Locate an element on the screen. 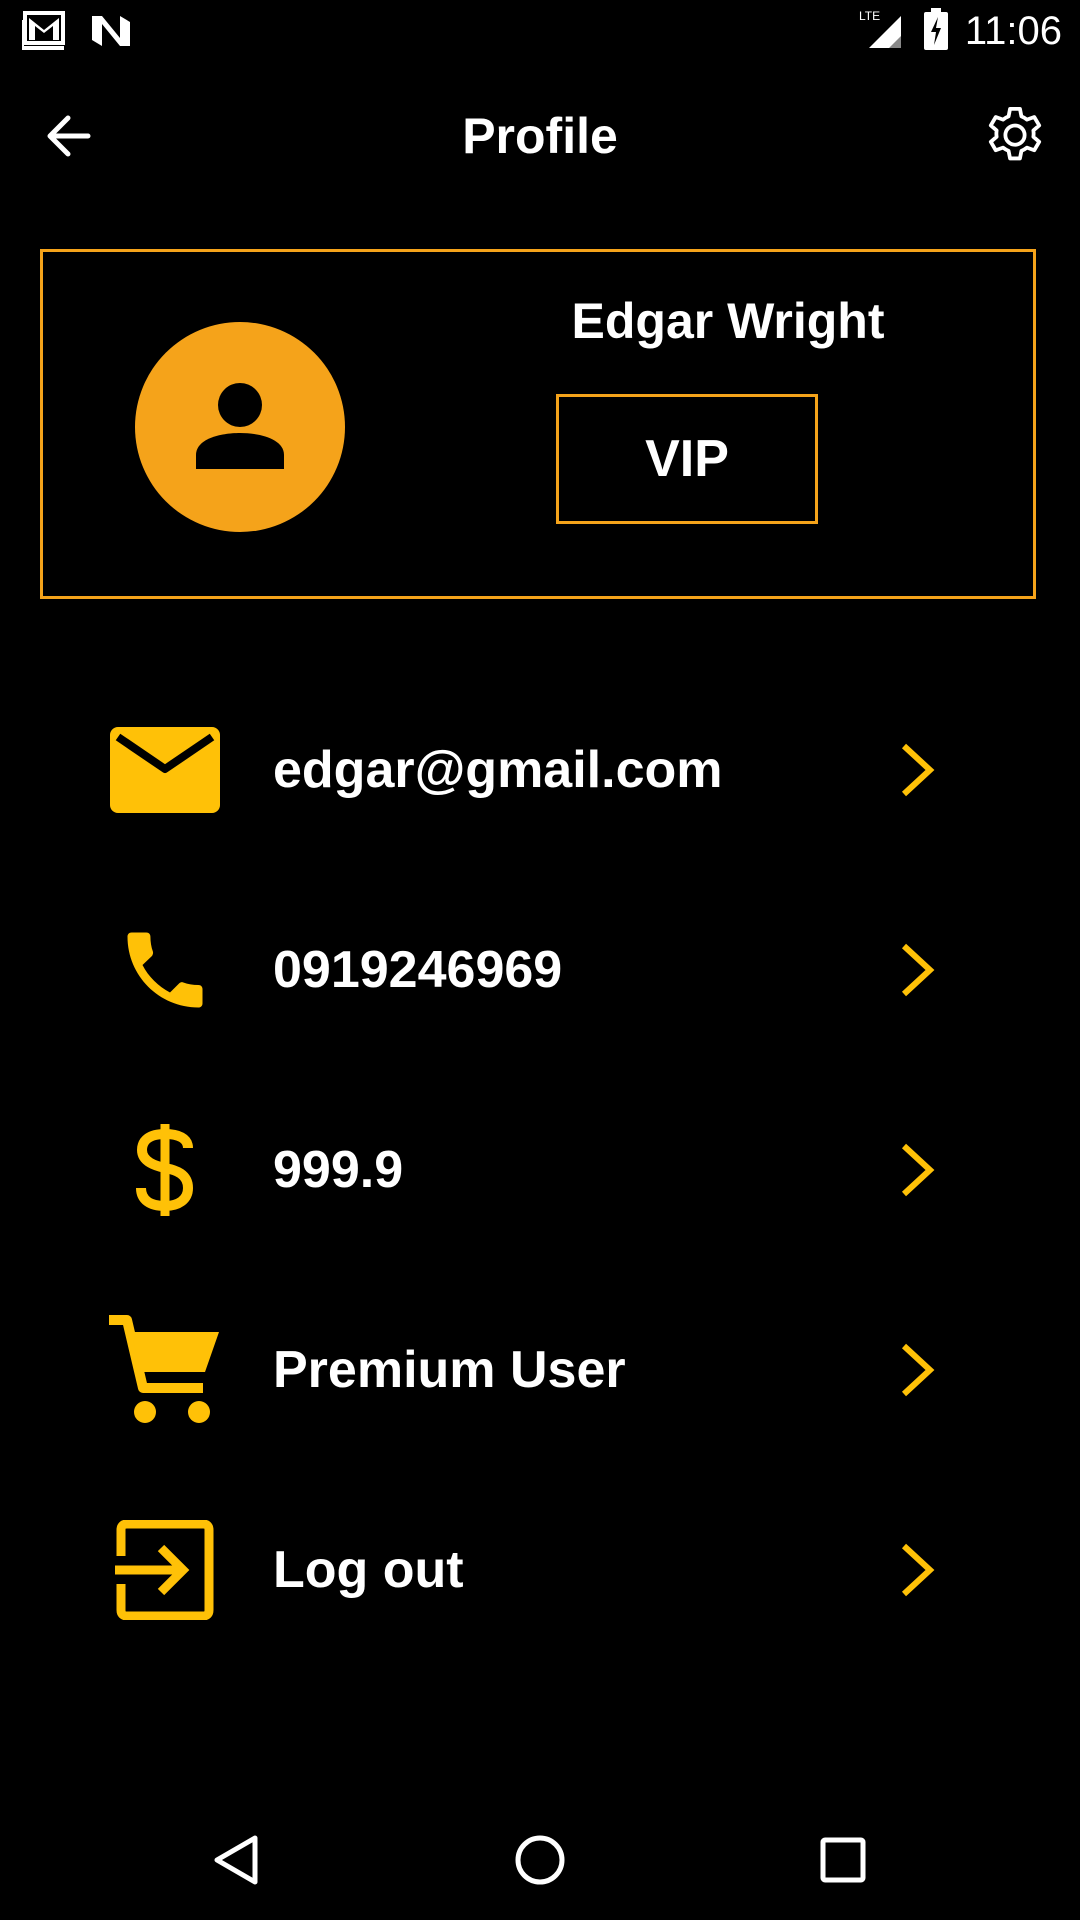 This screenshot has height=1920, width=1080. gmail-icon is located at coordinates (45, 33).